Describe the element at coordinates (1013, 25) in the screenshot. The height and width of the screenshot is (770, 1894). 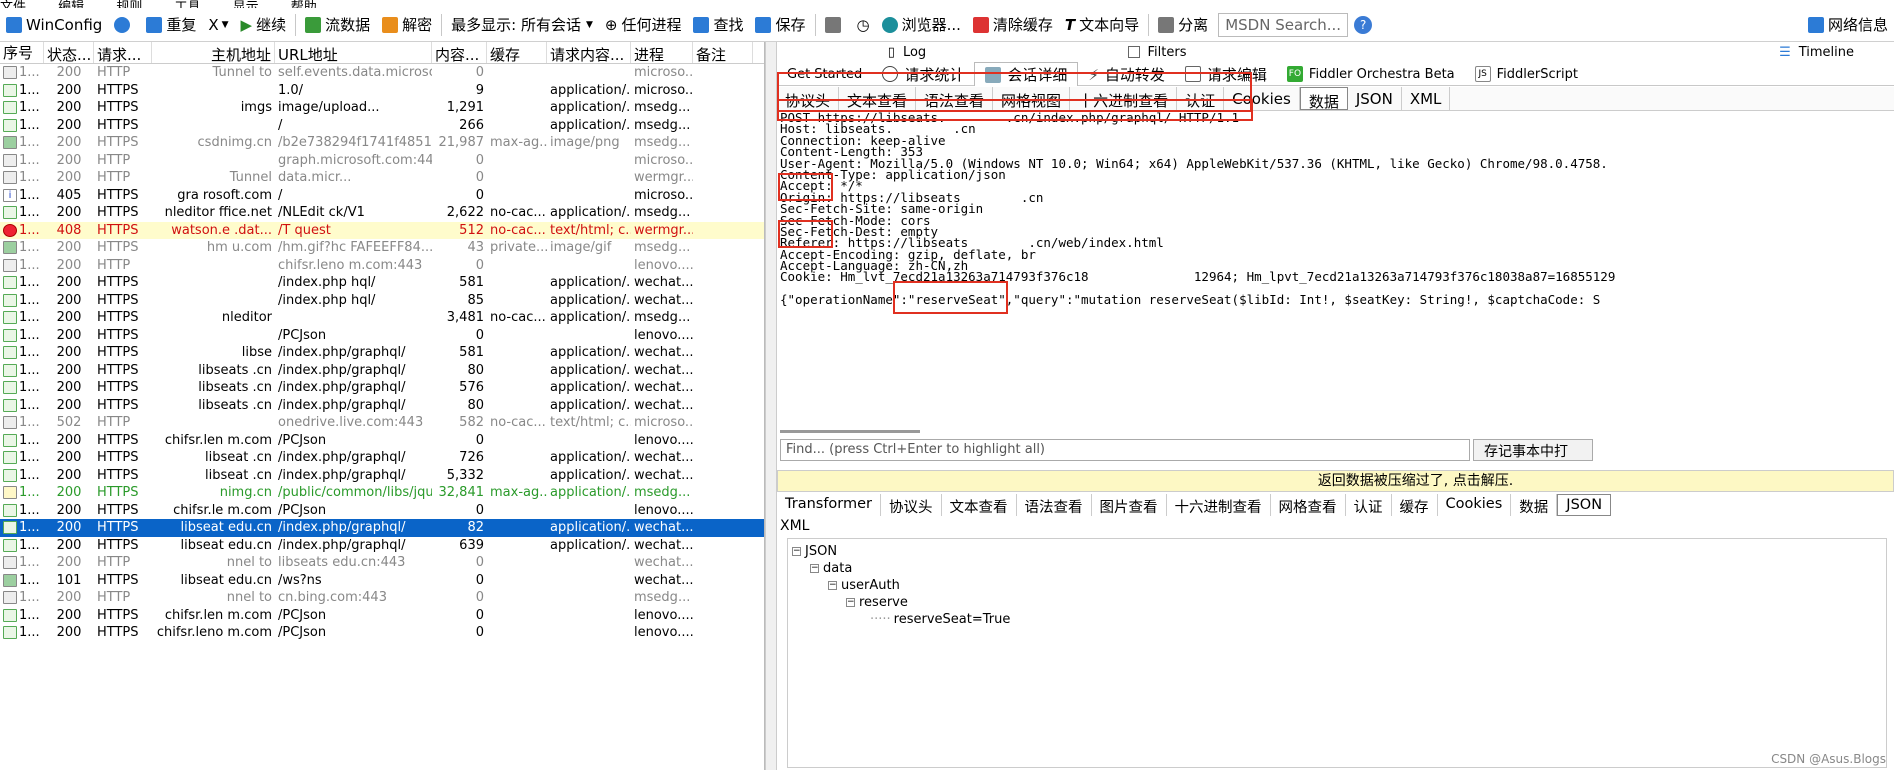
I see `clear-cache-button: 清除缓存` at that location.